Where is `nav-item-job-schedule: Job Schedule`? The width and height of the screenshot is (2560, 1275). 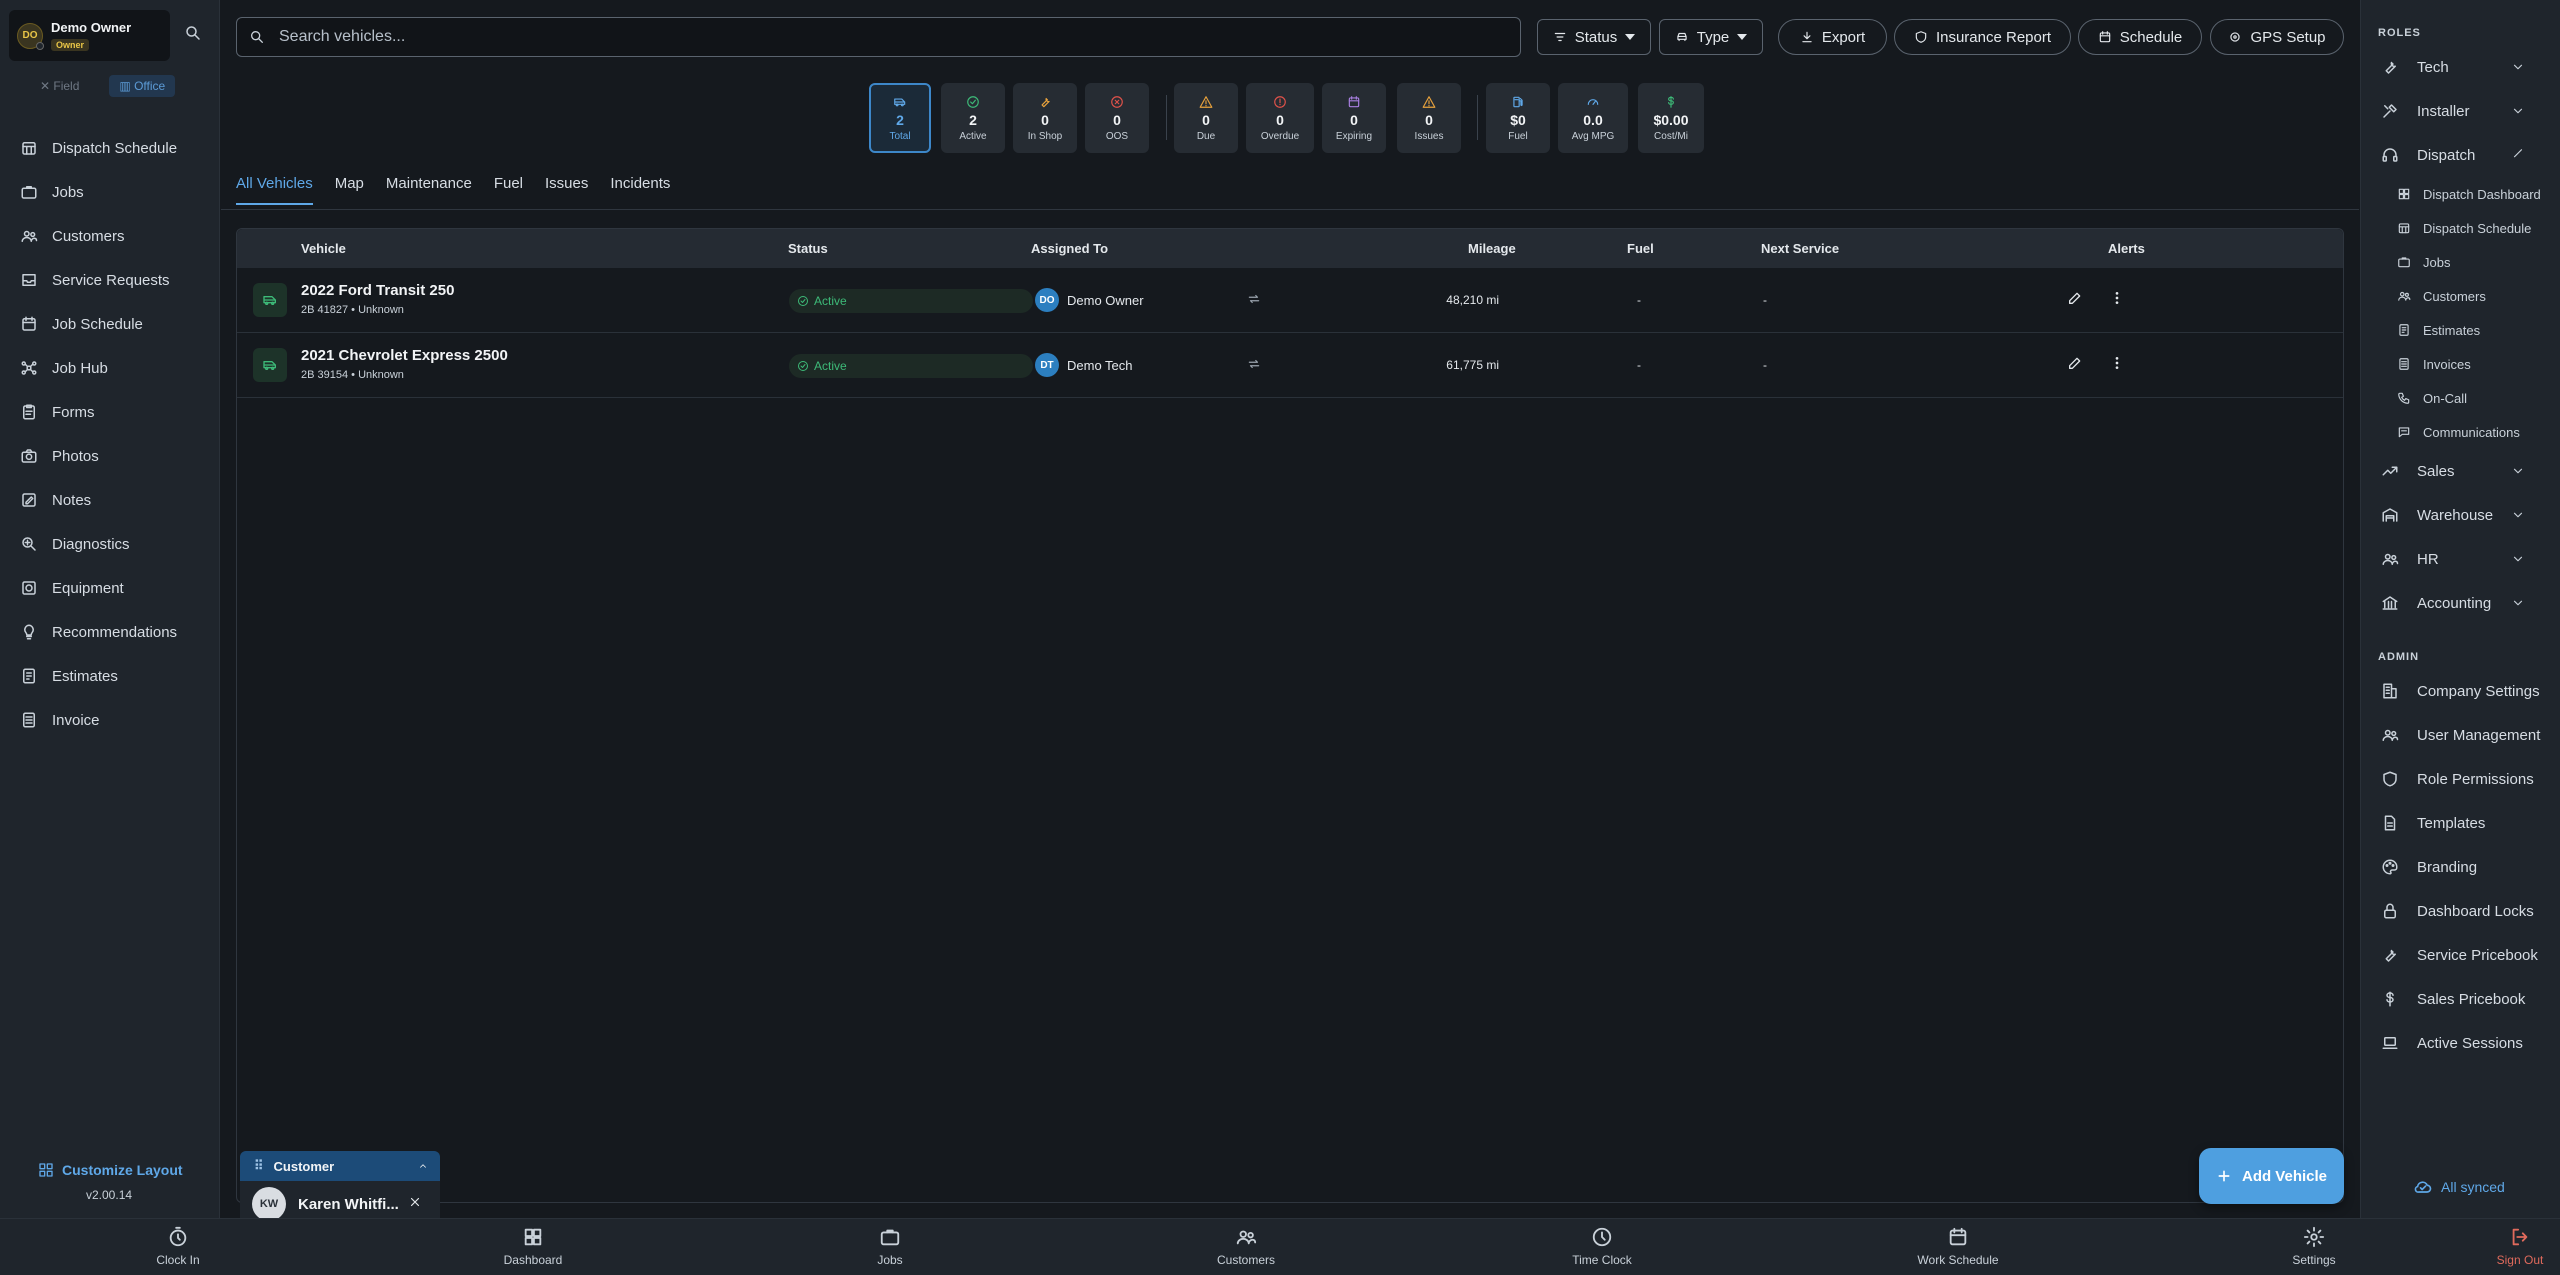 nav-item-job-schedule: Job Schedule is located at coordinates (110, 324).